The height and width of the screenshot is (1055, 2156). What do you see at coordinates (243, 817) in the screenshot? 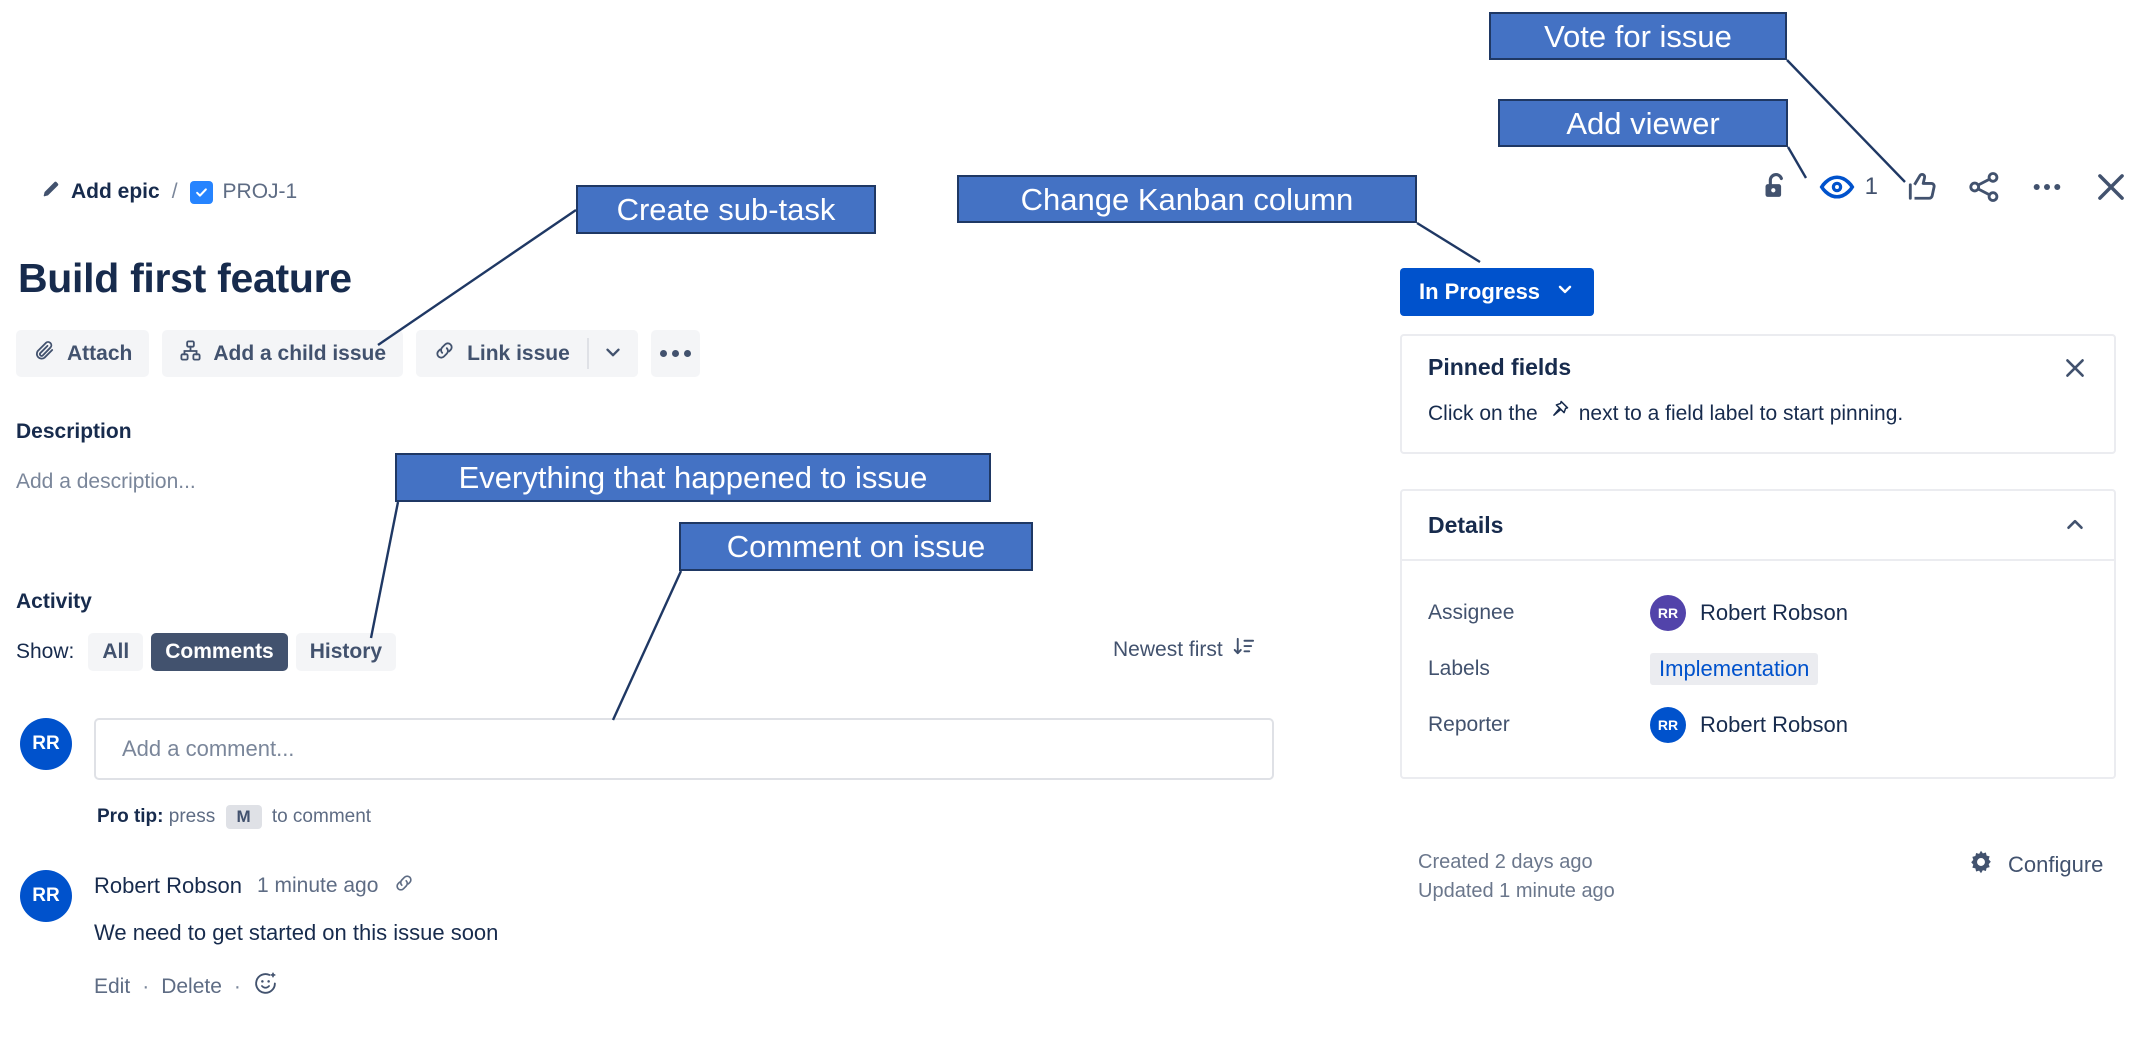
I see `keyboard-key: M` at bounding box center [243, 817].